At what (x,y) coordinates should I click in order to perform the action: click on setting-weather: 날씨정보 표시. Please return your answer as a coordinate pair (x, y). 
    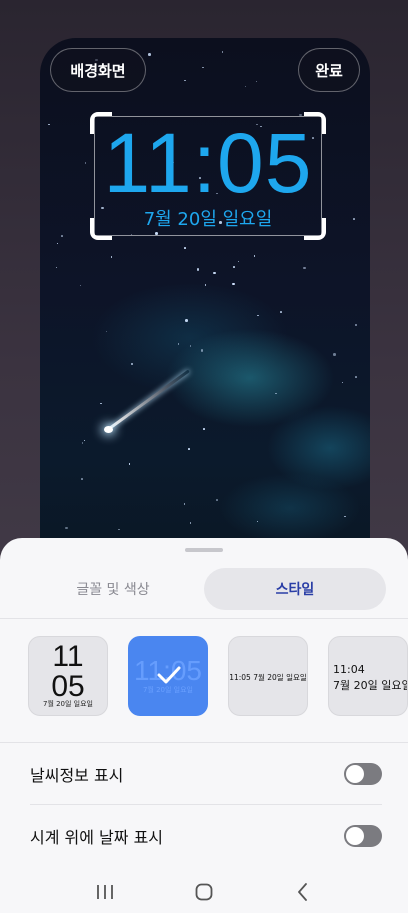
    Looking at the image, I should click on (206, 774).